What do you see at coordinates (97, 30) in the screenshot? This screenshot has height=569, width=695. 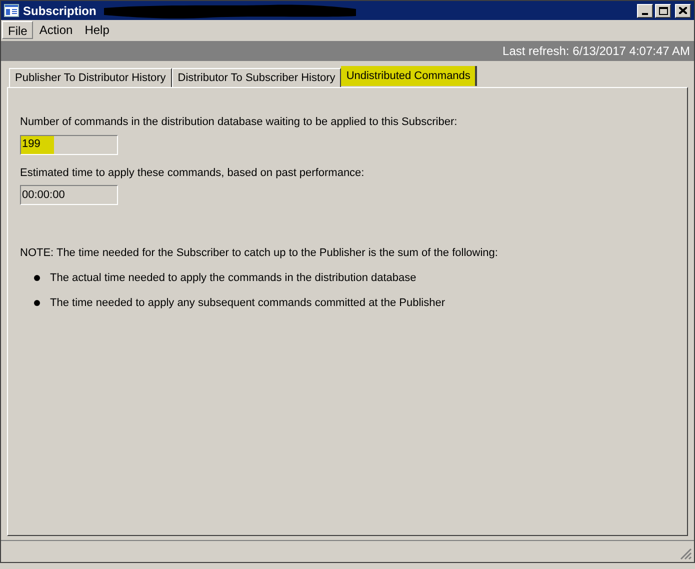 I see `menu-item: Help` at bounding box center [97, 30].